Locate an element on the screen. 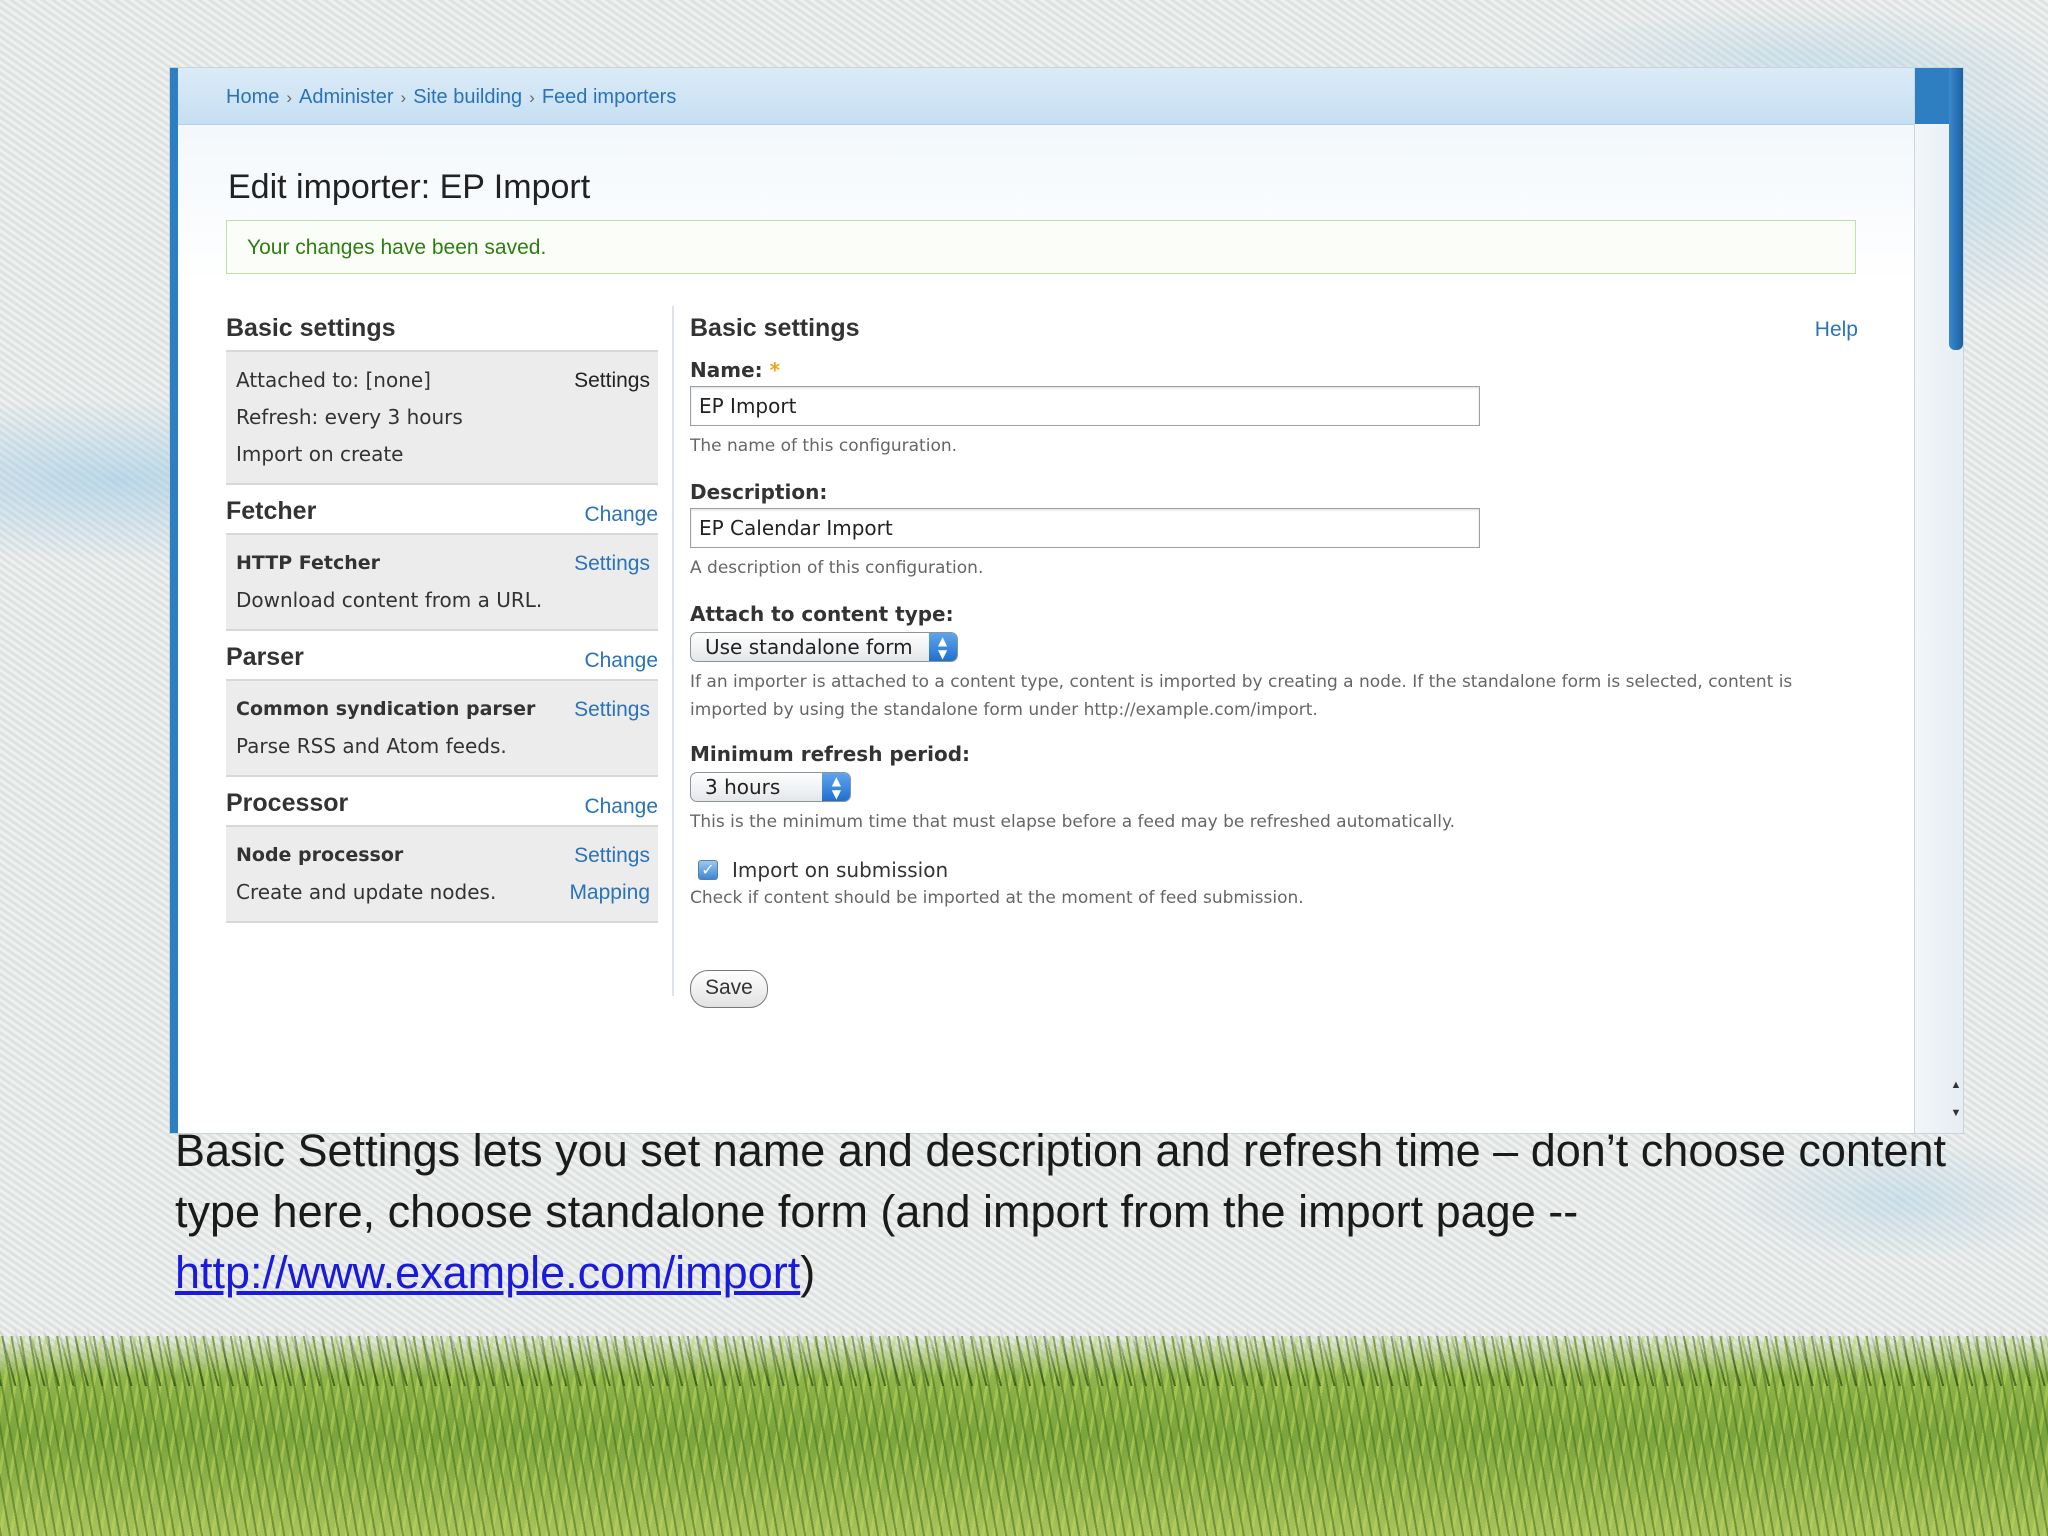  column-divider is located at coordinates (673, 651).